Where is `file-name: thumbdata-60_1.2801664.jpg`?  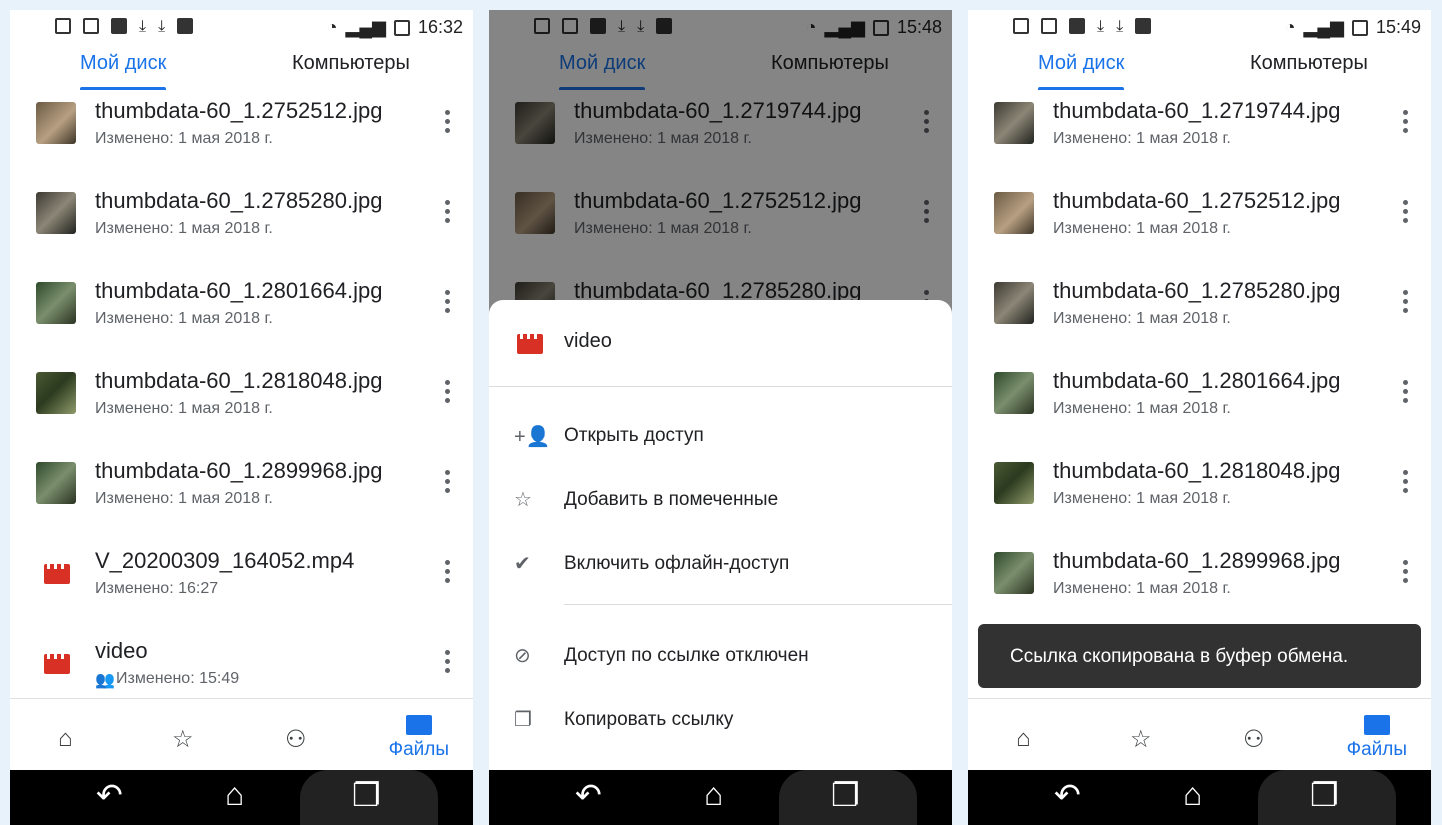
file-name: thumbdata-60_1.2801664.jpg is located at coordinates (1197, 380).